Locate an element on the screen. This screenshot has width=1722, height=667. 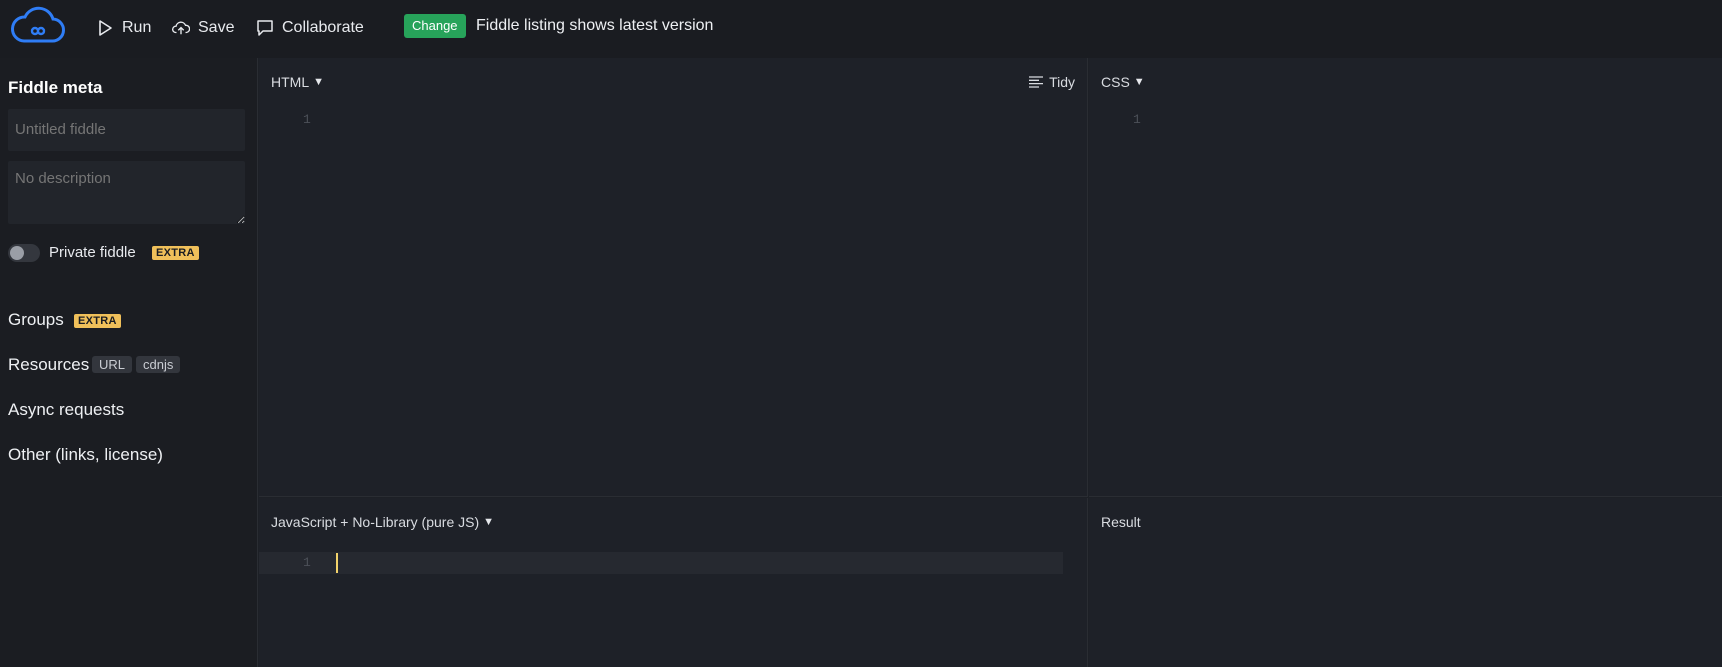
tidy-label: Tidy is located at coordinates (1062, 82).